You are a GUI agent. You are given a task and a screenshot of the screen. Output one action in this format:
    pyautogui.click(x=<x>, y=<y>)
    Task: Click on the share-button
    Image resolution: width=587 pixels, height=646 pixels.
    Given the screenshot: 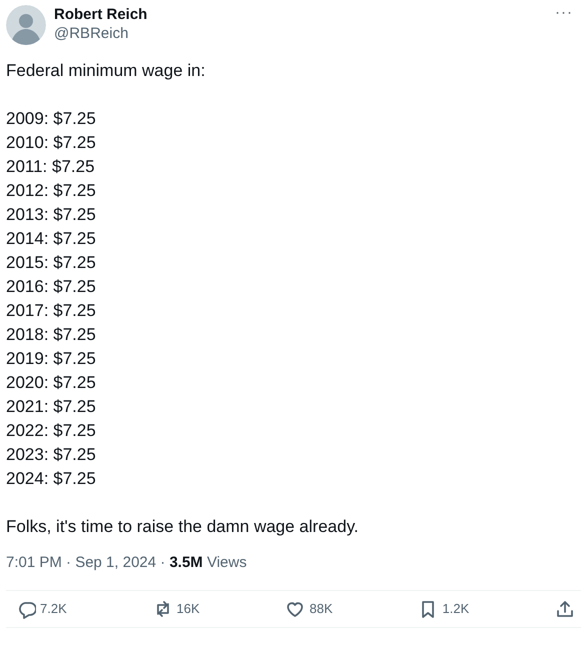 What is the action you would take?
    pyautogui.click(x=564, y=609)
    